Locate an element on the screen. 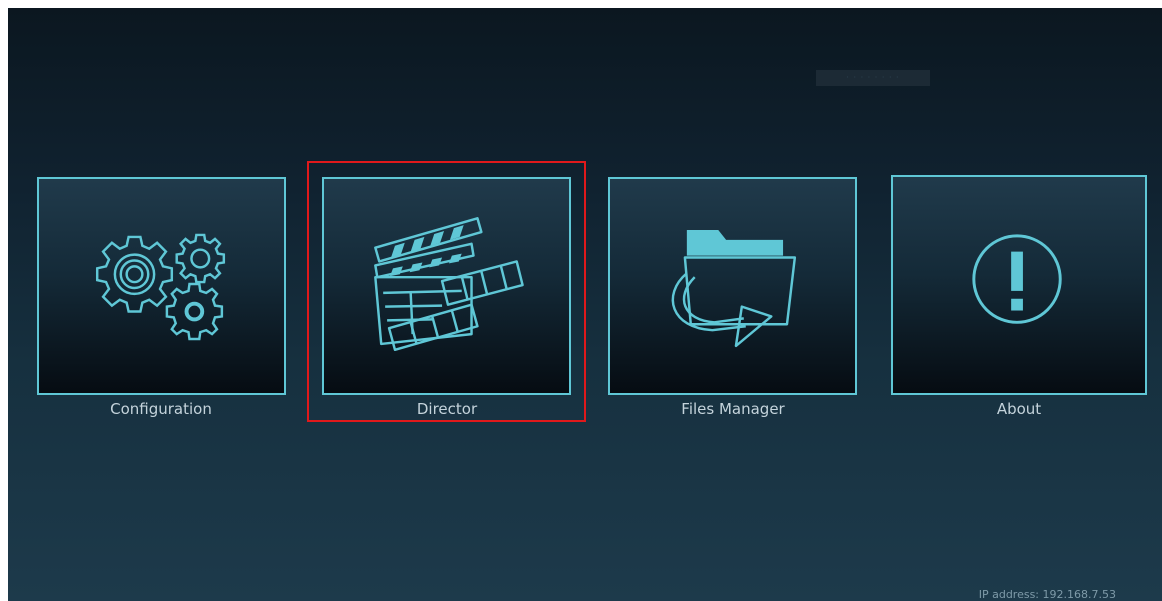 The width and height of the screenshot is (1162, 601). director-label: Director is located at coordinates (447, 409).